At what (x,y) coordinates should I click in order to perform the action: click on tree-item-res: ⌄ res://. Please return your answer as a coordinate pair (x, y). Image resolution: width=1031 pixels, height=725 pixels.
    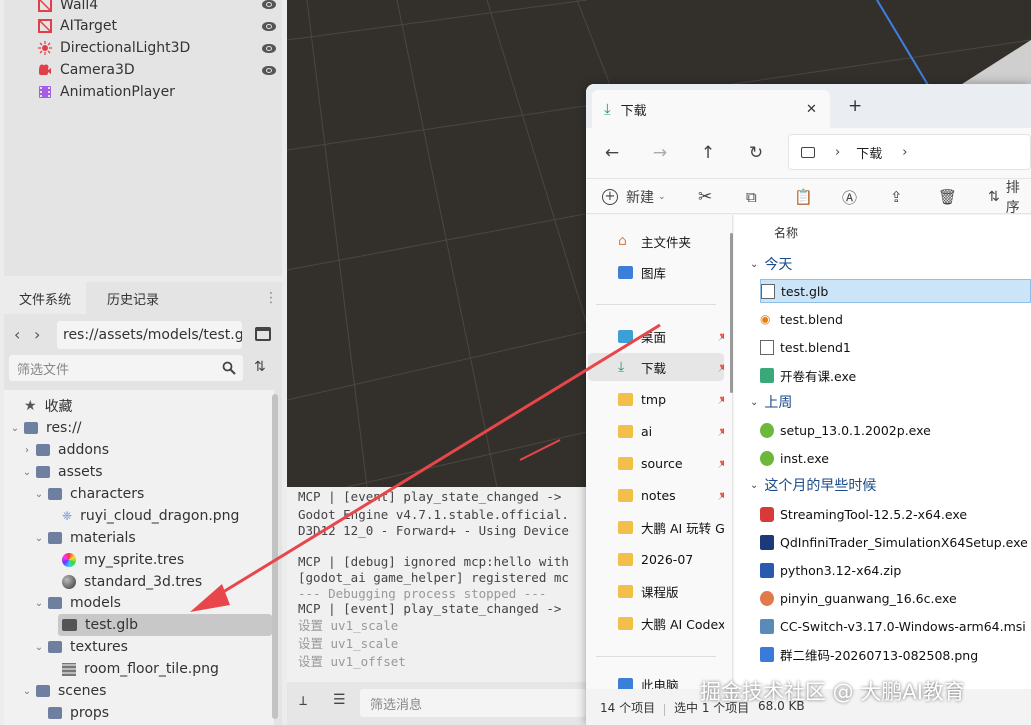
    Looking at the image, I should click on (46, 428).